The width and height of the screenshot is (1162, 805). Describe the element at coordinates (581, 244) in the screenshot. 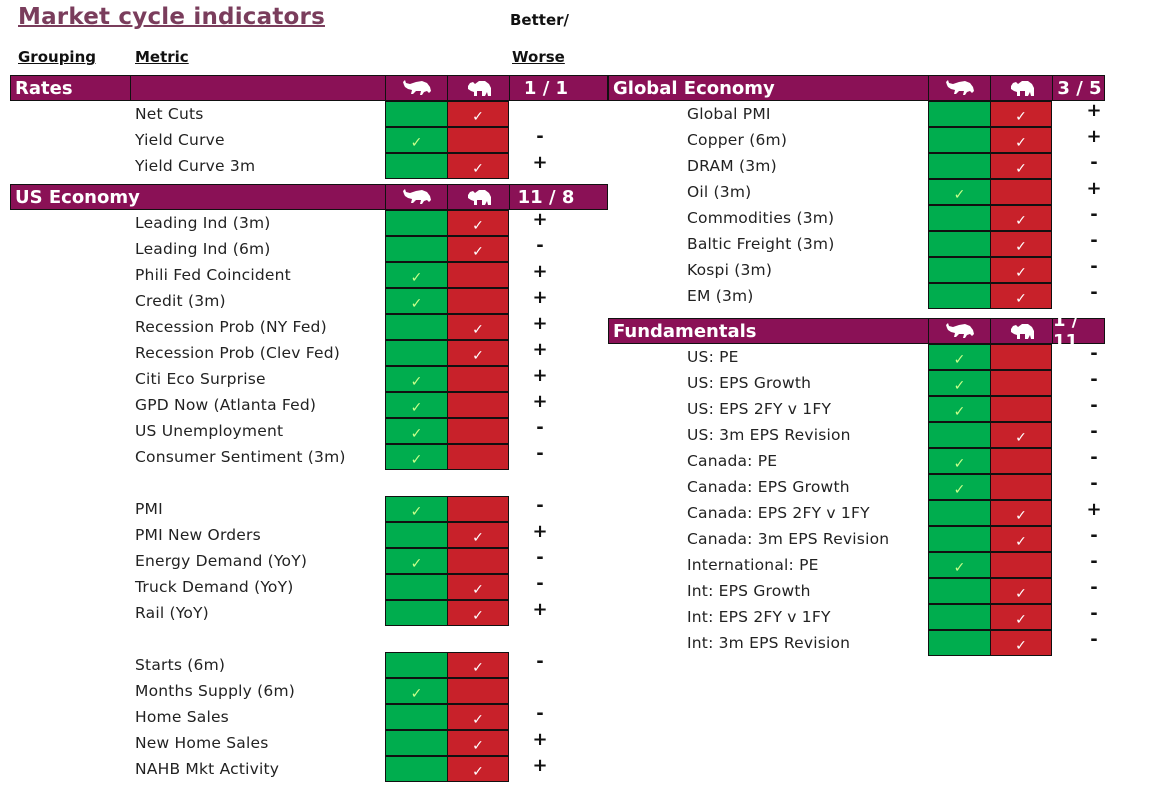

I see `indicator-row: Baltic Freight (3m) ✓ -` at that location.